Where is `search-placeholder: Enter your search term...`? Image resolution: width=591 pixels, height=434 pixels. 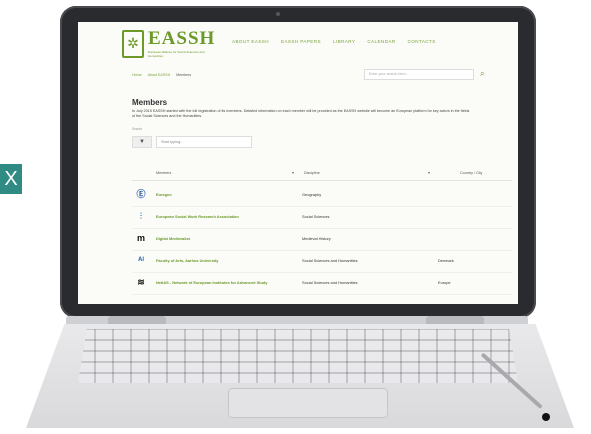
search-placeholder: Enter your search term... is located at coordinates (389, 74).